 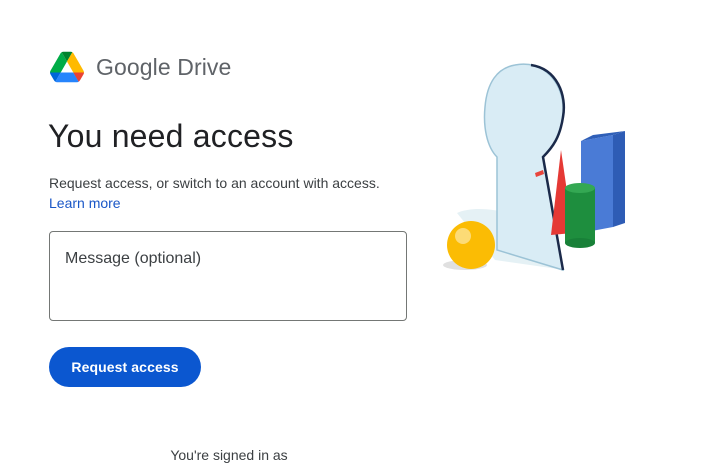 What do you see at coordinates (125, 367) in the screenshot?
I see `request-access-button: Request access` at bounding box center [125, 367].